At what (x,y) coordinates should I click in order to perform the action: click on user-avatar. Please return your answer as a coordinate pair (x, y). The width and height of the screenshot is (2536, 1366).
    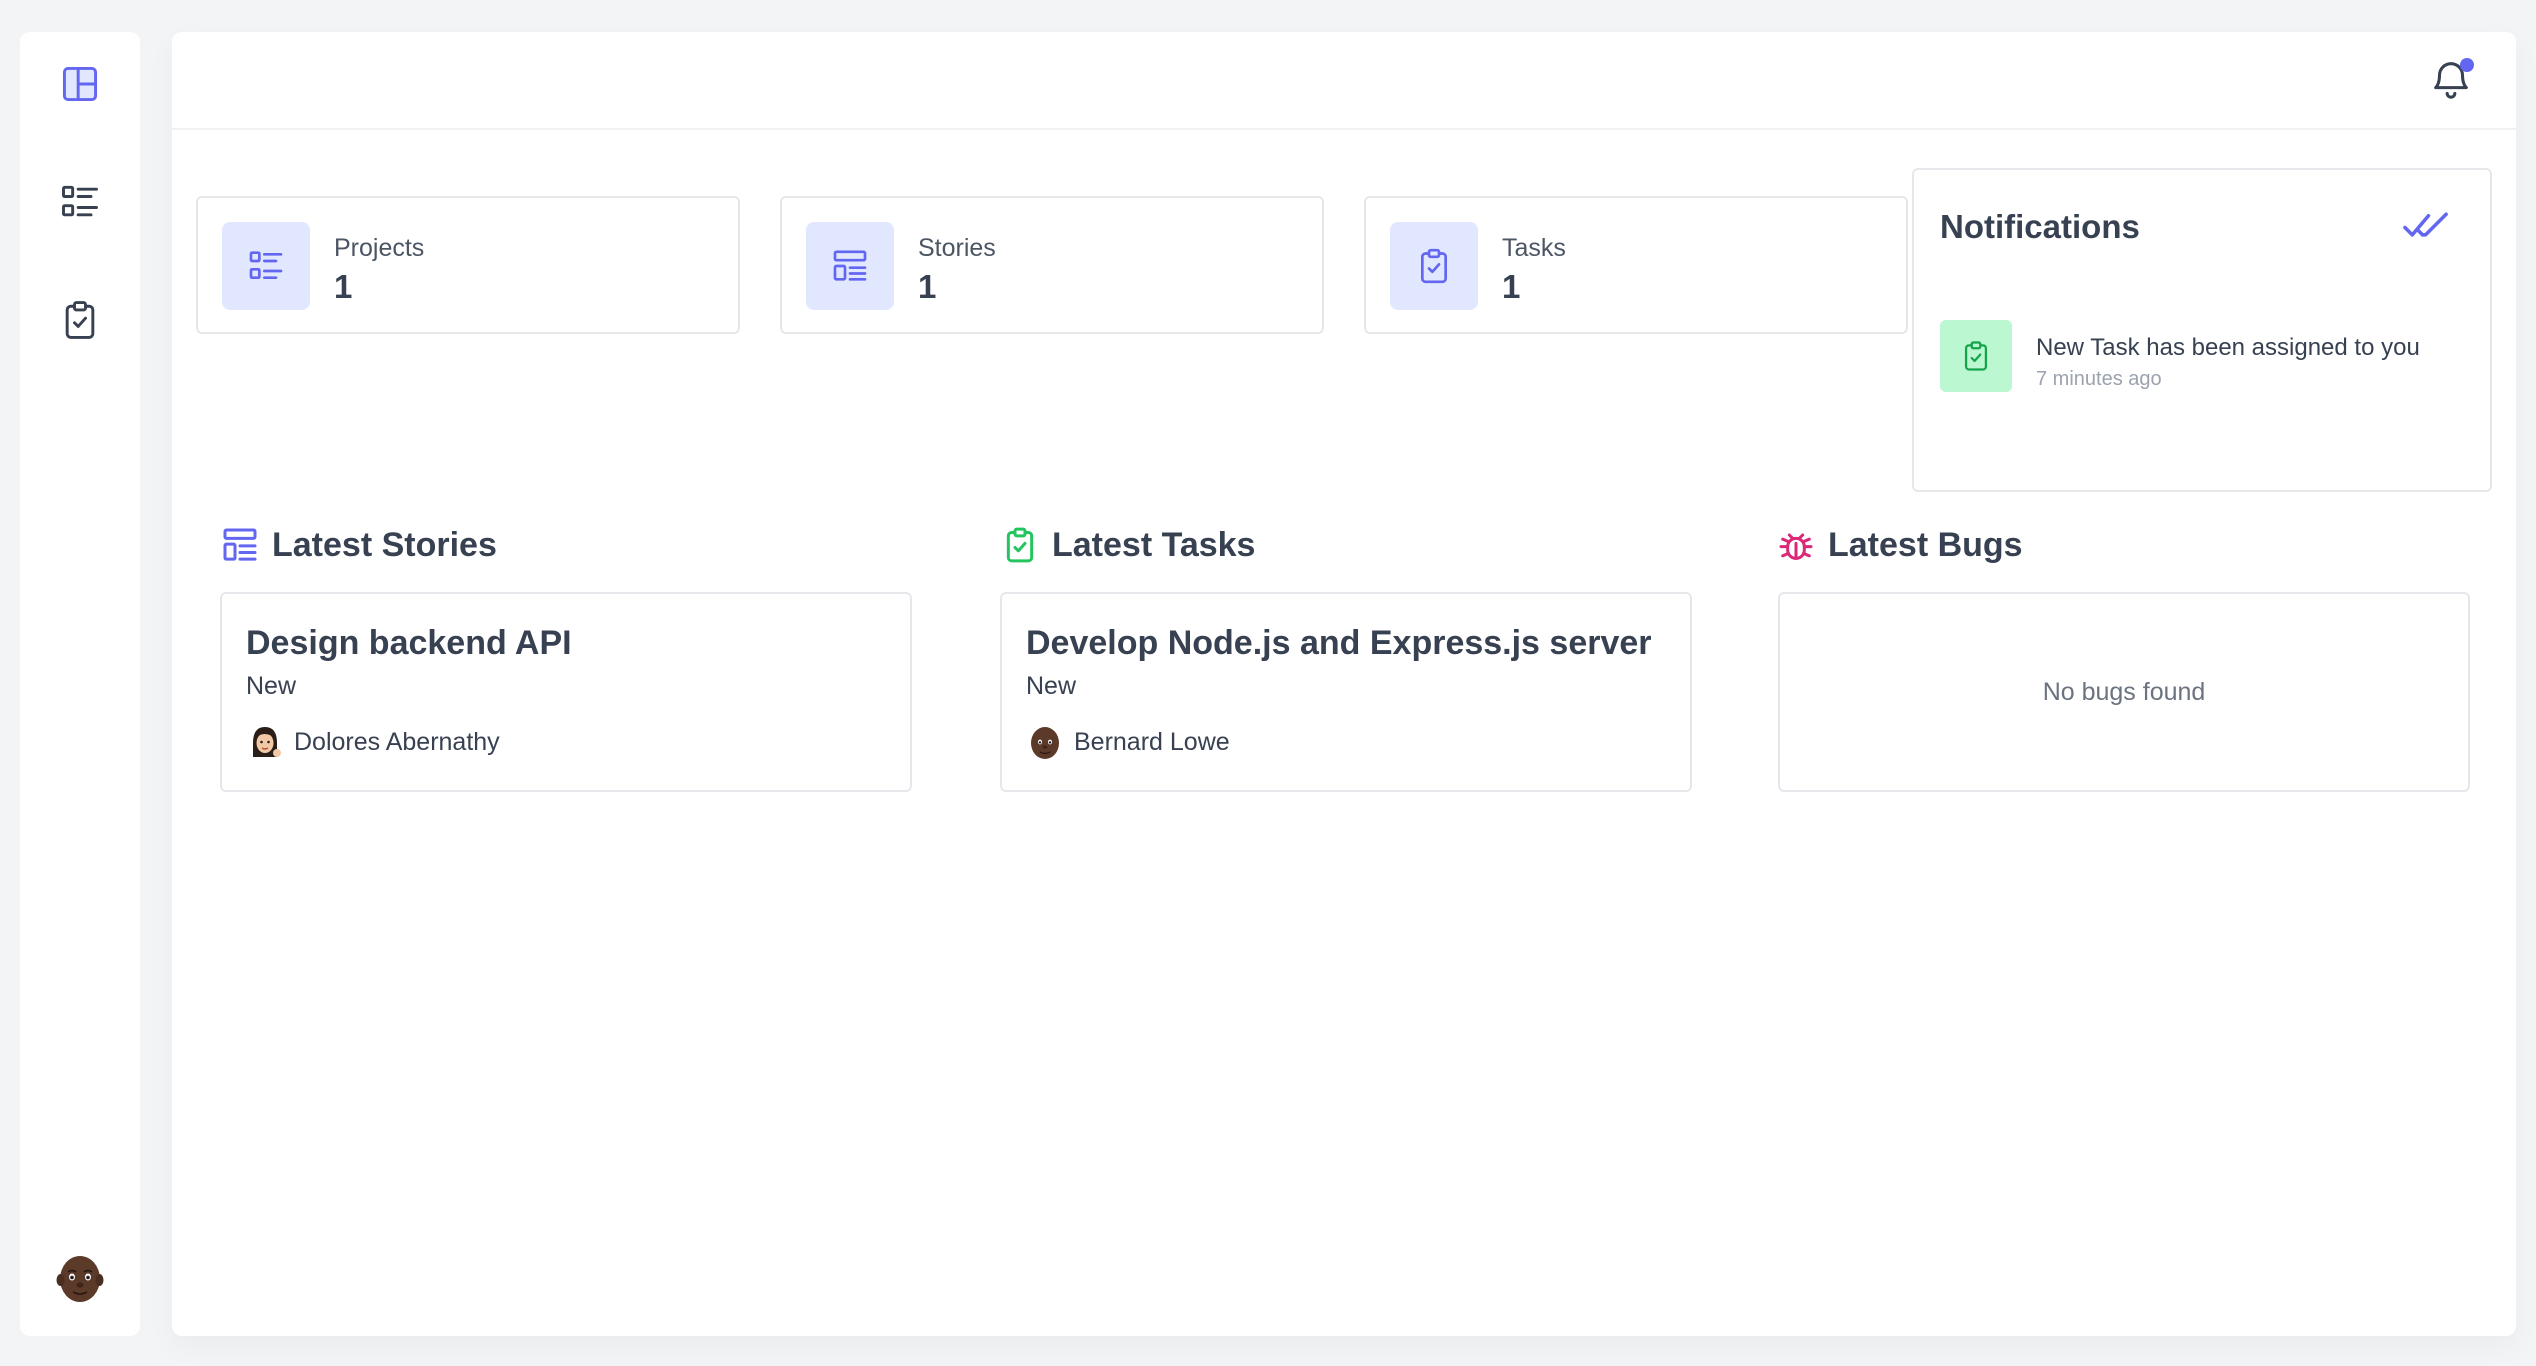
    Looking at the image, I should click on (80, 1278).